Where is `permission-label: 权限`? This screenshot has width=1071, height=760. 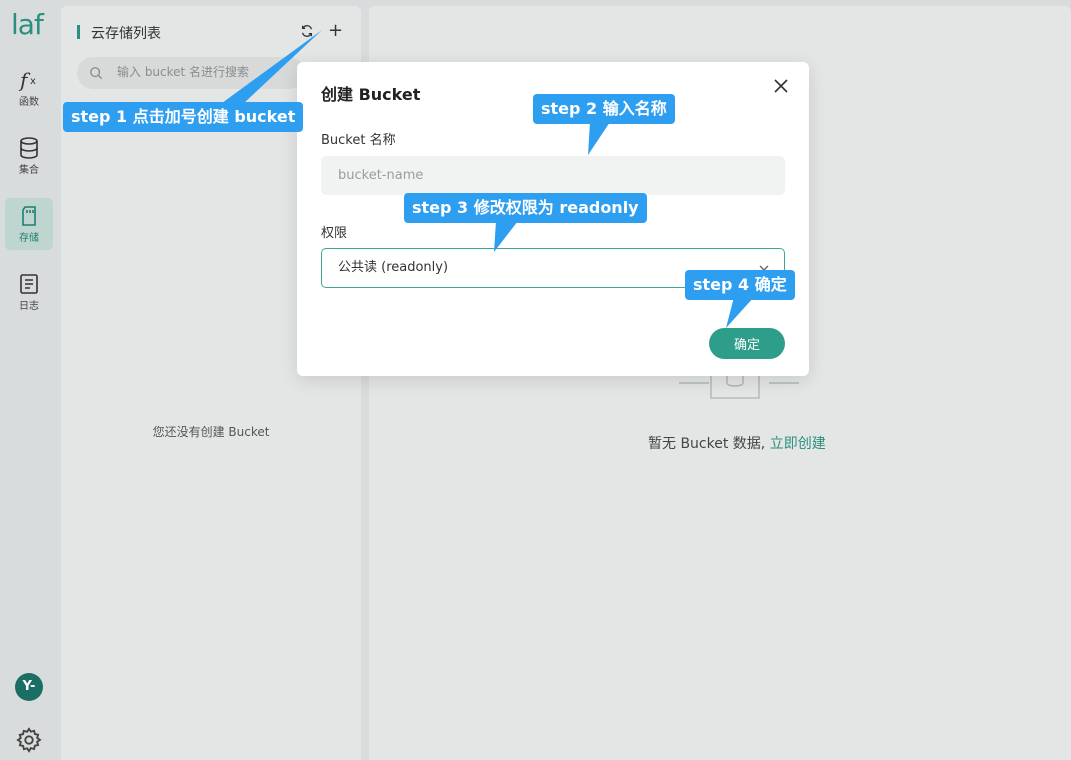 permission-label: 权限 is located at coordinates (334, 233).